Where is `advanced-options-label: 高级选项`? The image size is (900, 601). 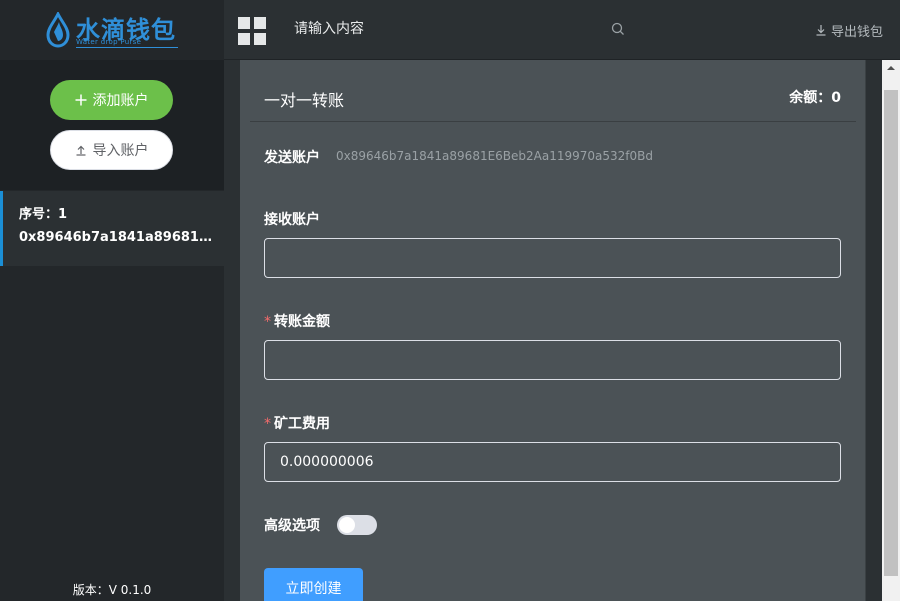
advanced-options-label: 高级选项 is located at coordinates (292, 526).